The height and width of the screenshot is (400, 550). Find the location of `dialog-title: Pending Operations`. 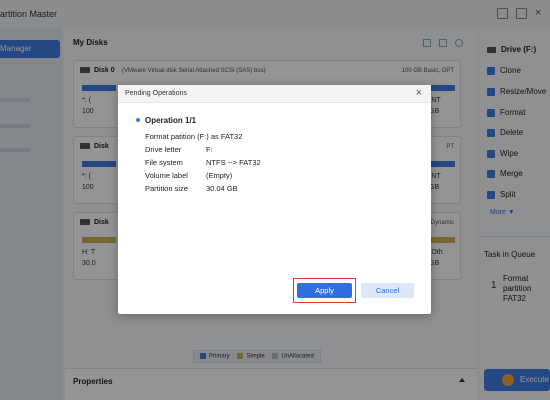

dialog-title: Pending Operations is located at coordinates (156, 93).